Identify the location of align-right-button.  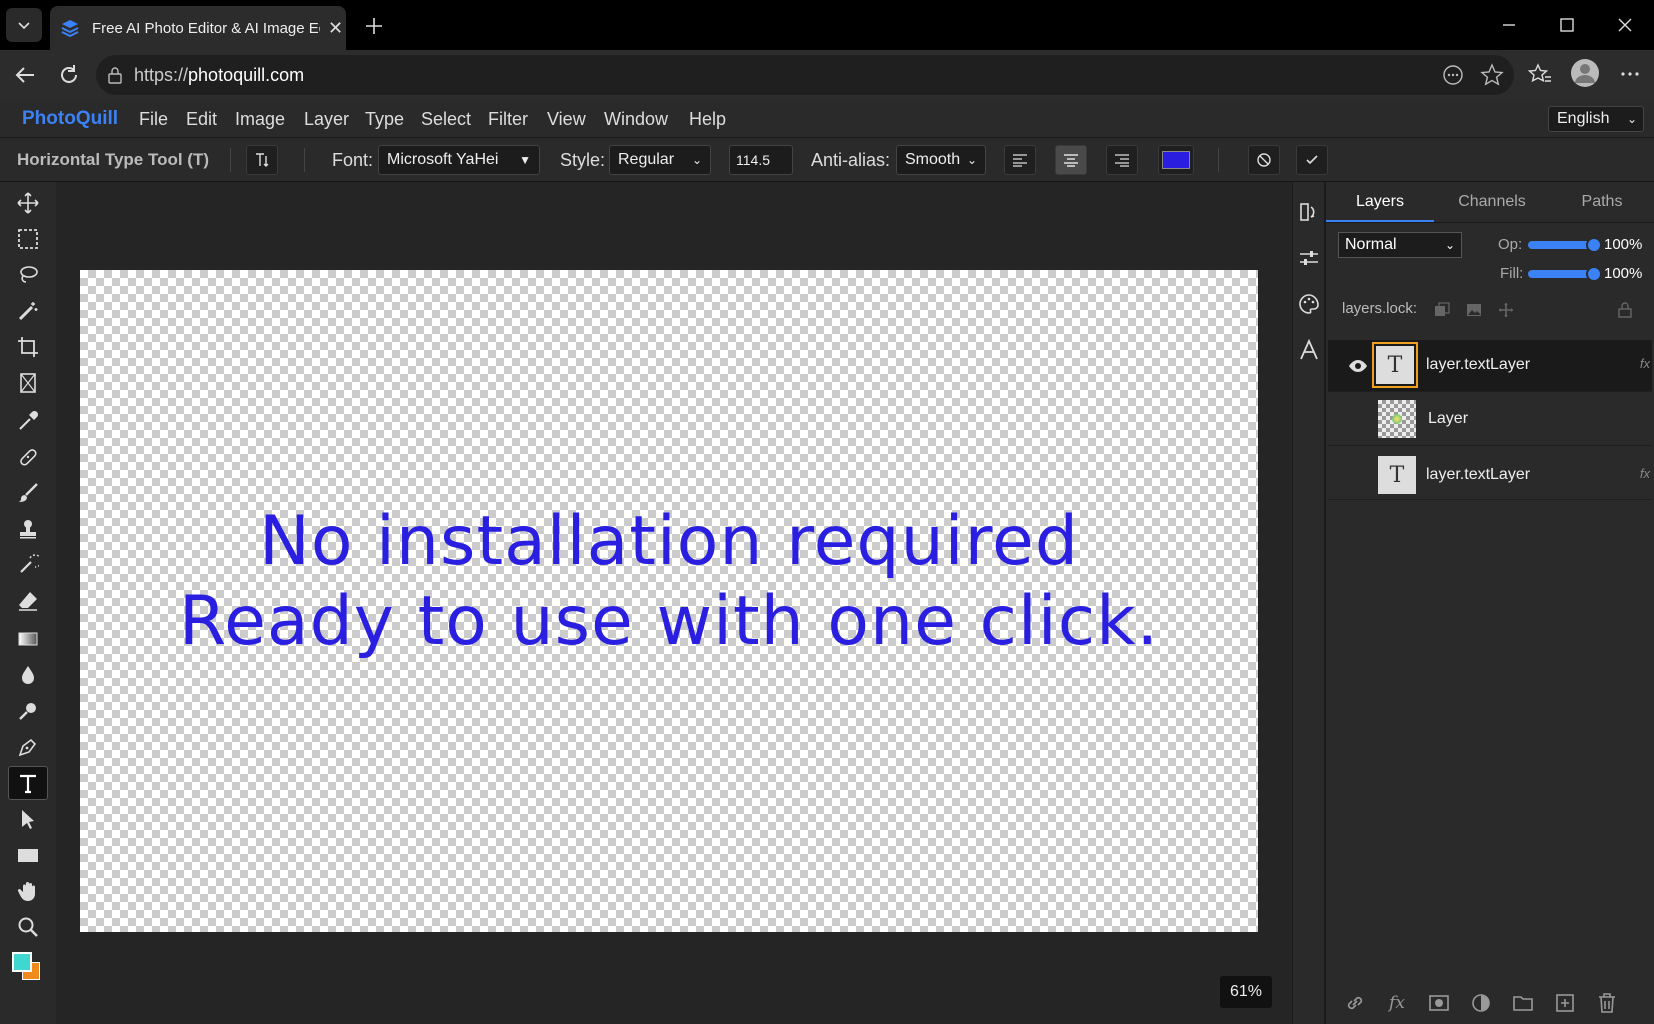
(1122, 160).